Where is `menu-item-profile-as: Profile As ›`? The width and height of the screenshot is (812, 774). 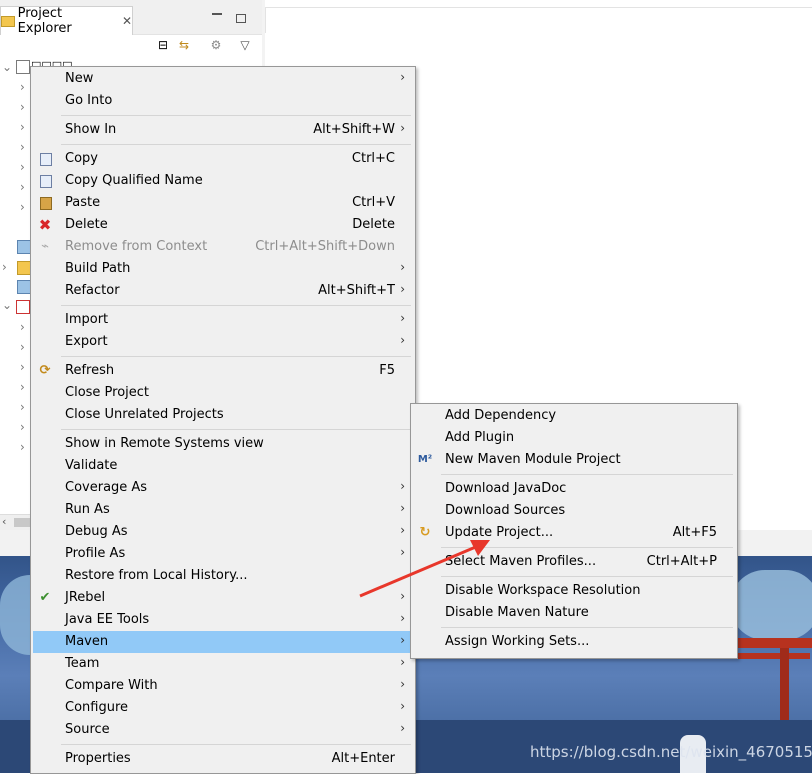 menu-item-profile-as: Profile As › is located at coordinates (223, 554).